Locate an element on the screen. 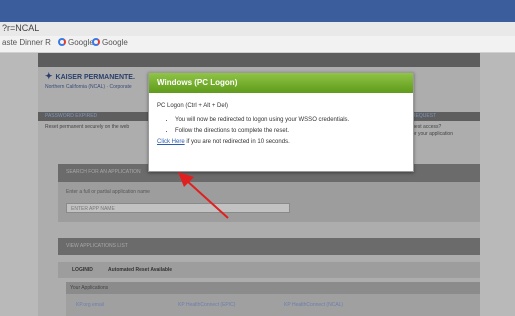 The height and width of the screenshot is (316, 515). arrow-shaft is located at coordinates (207, 199).